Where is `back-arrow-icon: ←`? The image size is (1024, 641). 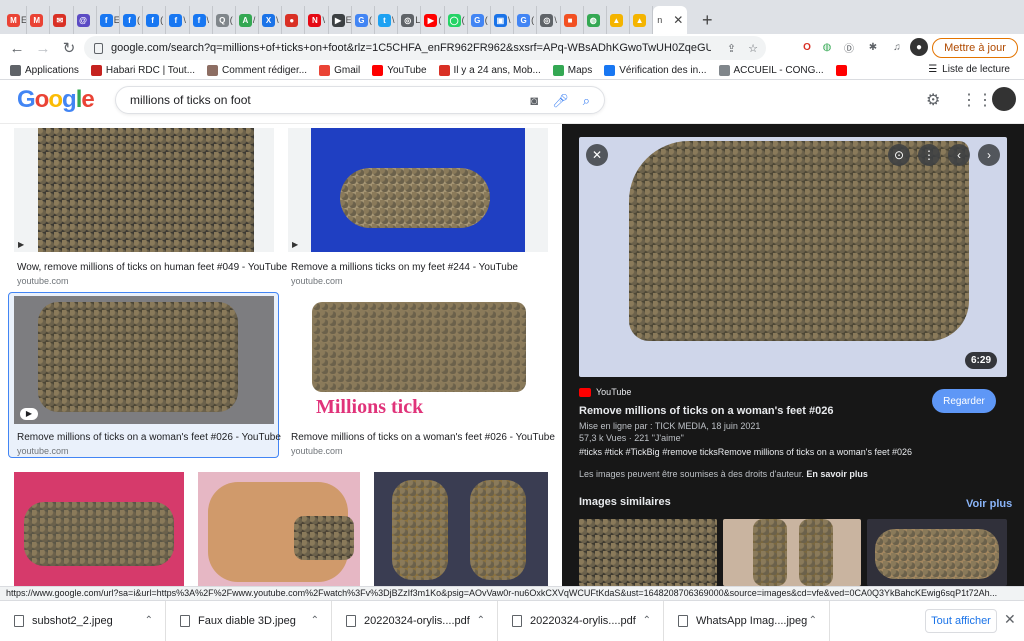
back-arrow-icon: ← is located at coordinates (17, 48).